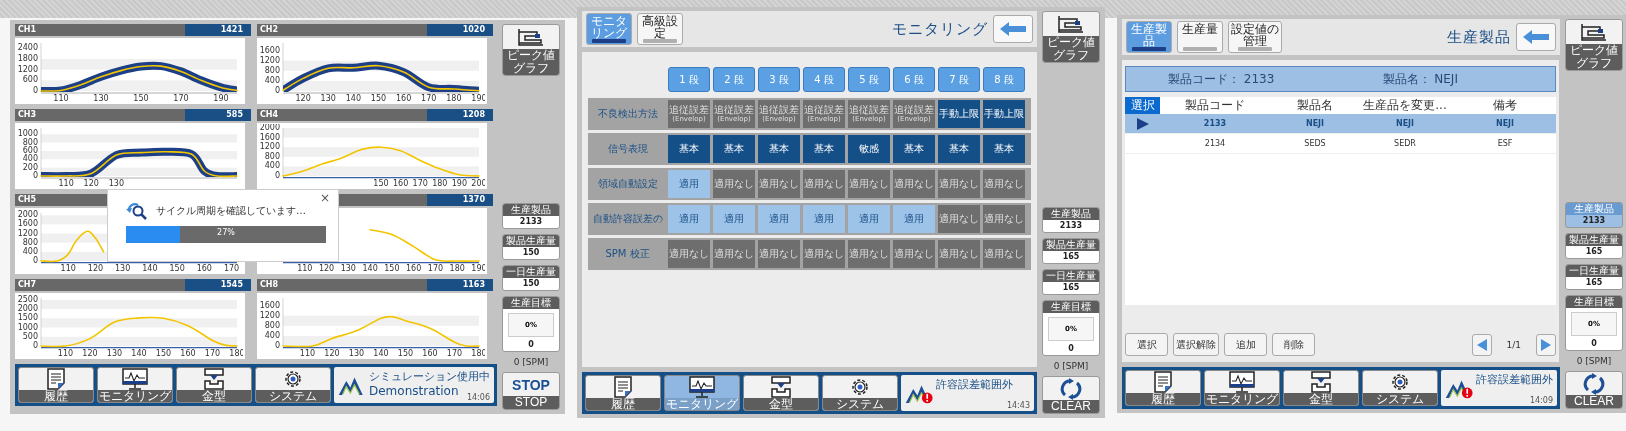 Image resolution: width=1626 pixels, height=431 pixels. Describe the element at coordinates (1315, 123) in the screenshot. I see `table-cell-text: NEJI` at that location.